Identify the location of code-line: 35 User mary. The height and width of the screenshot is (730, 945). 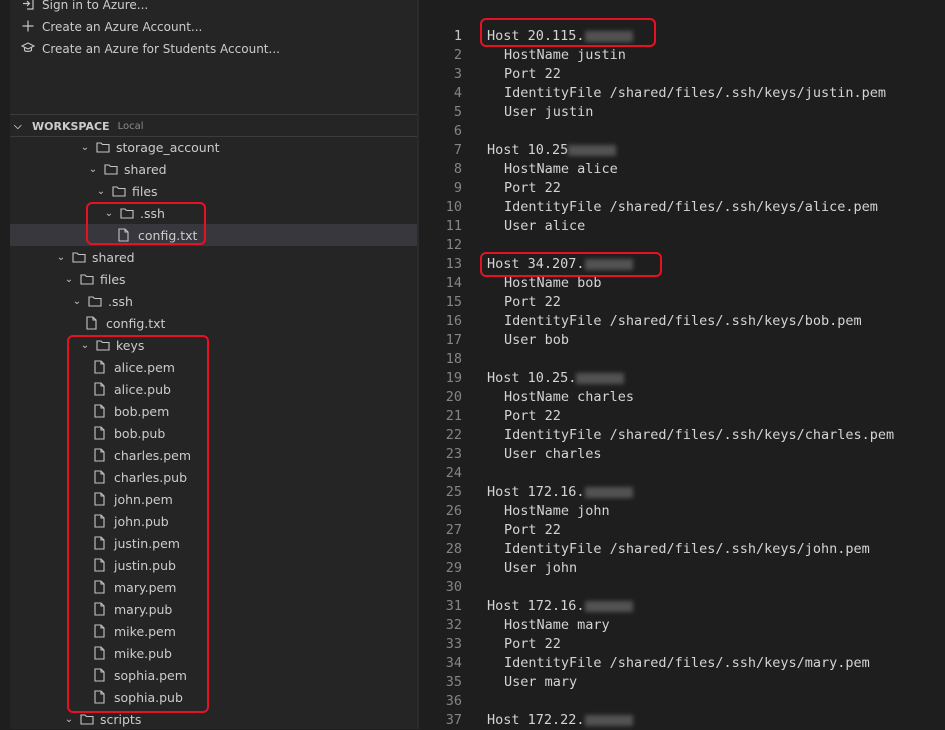
(682, 682).